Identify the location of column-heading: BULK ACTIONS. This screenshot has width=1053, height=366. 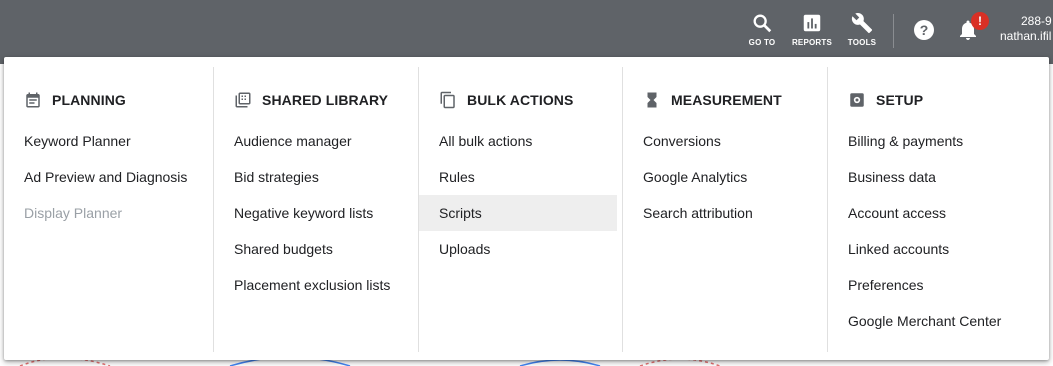
(506, 100).